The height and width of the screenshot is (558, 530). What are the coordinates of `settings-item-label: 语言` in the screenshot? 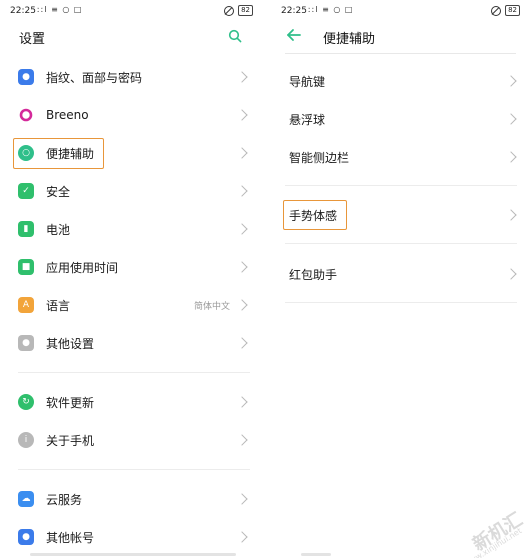 It's located at (58, 305).